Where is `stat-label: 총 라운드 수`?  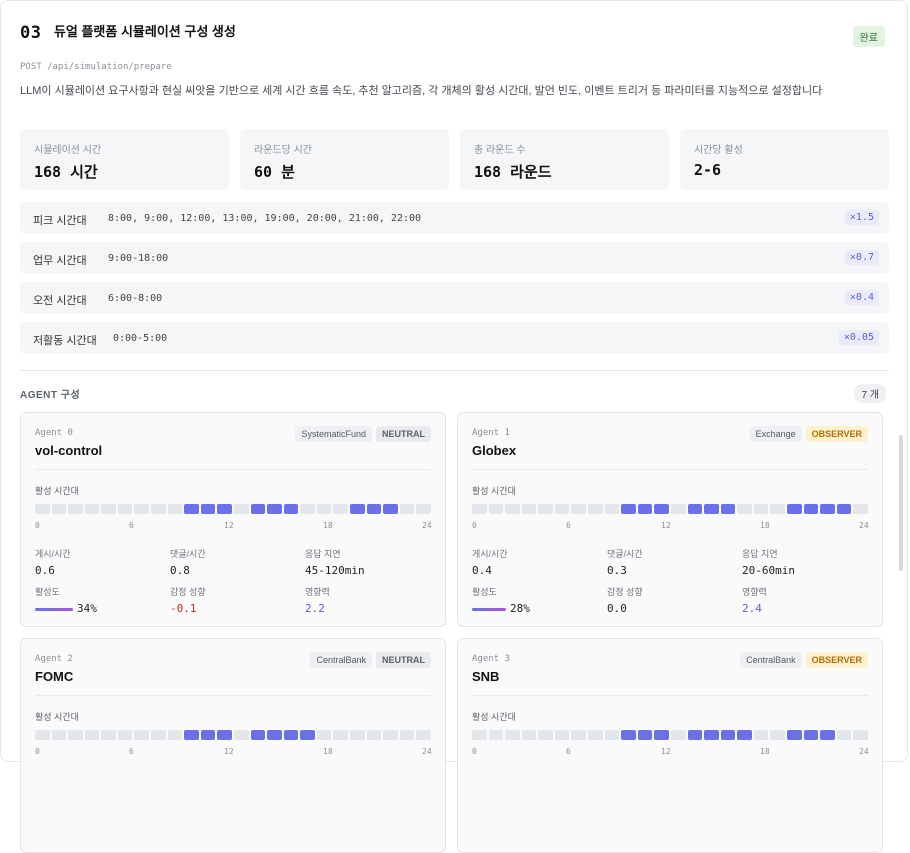
stat-label: 총 라운드 수 is located at coordinates (500, 150).